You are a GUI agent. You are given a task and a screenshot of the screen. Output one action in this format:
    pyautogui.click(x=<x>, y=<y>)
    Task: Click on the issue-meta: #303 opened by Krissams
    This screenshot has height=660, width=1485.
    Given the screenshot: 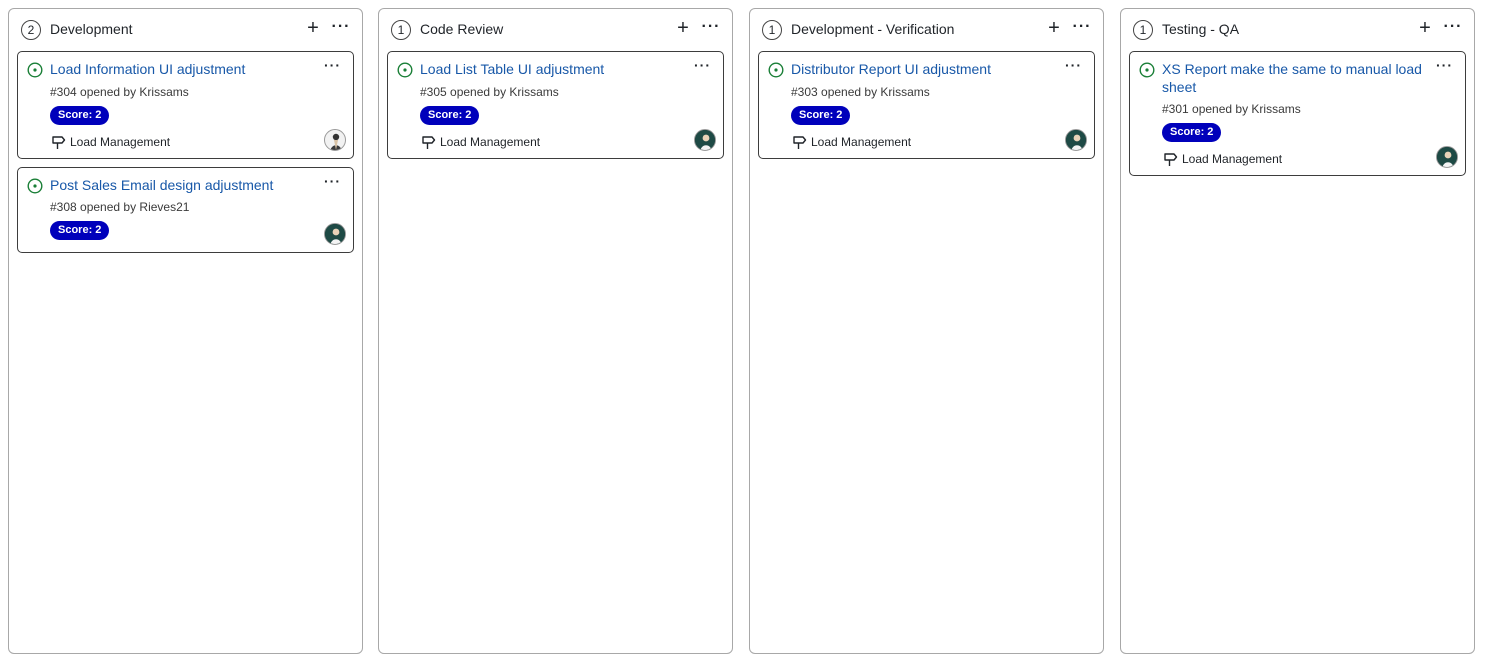 What is the action you would take?
    pyautogui.click(x=860, y=92)
    